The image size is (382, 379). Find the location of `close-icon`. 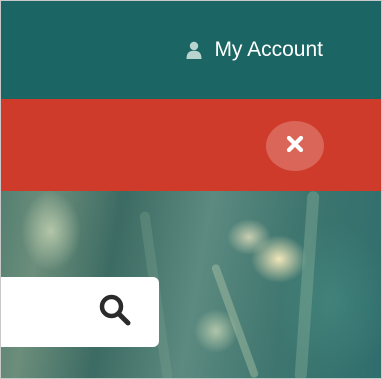

close-icon is located at coordinates (295, 146).